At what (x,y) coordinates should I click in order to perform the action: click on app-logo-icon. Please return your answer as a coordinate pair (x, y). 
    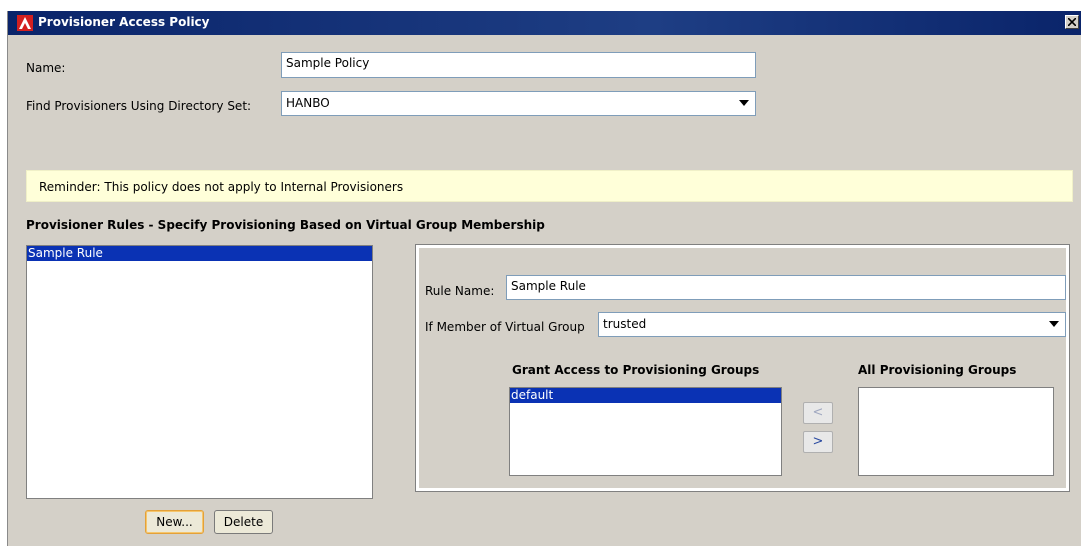
    Looking at the image, I should click on (25, 23).